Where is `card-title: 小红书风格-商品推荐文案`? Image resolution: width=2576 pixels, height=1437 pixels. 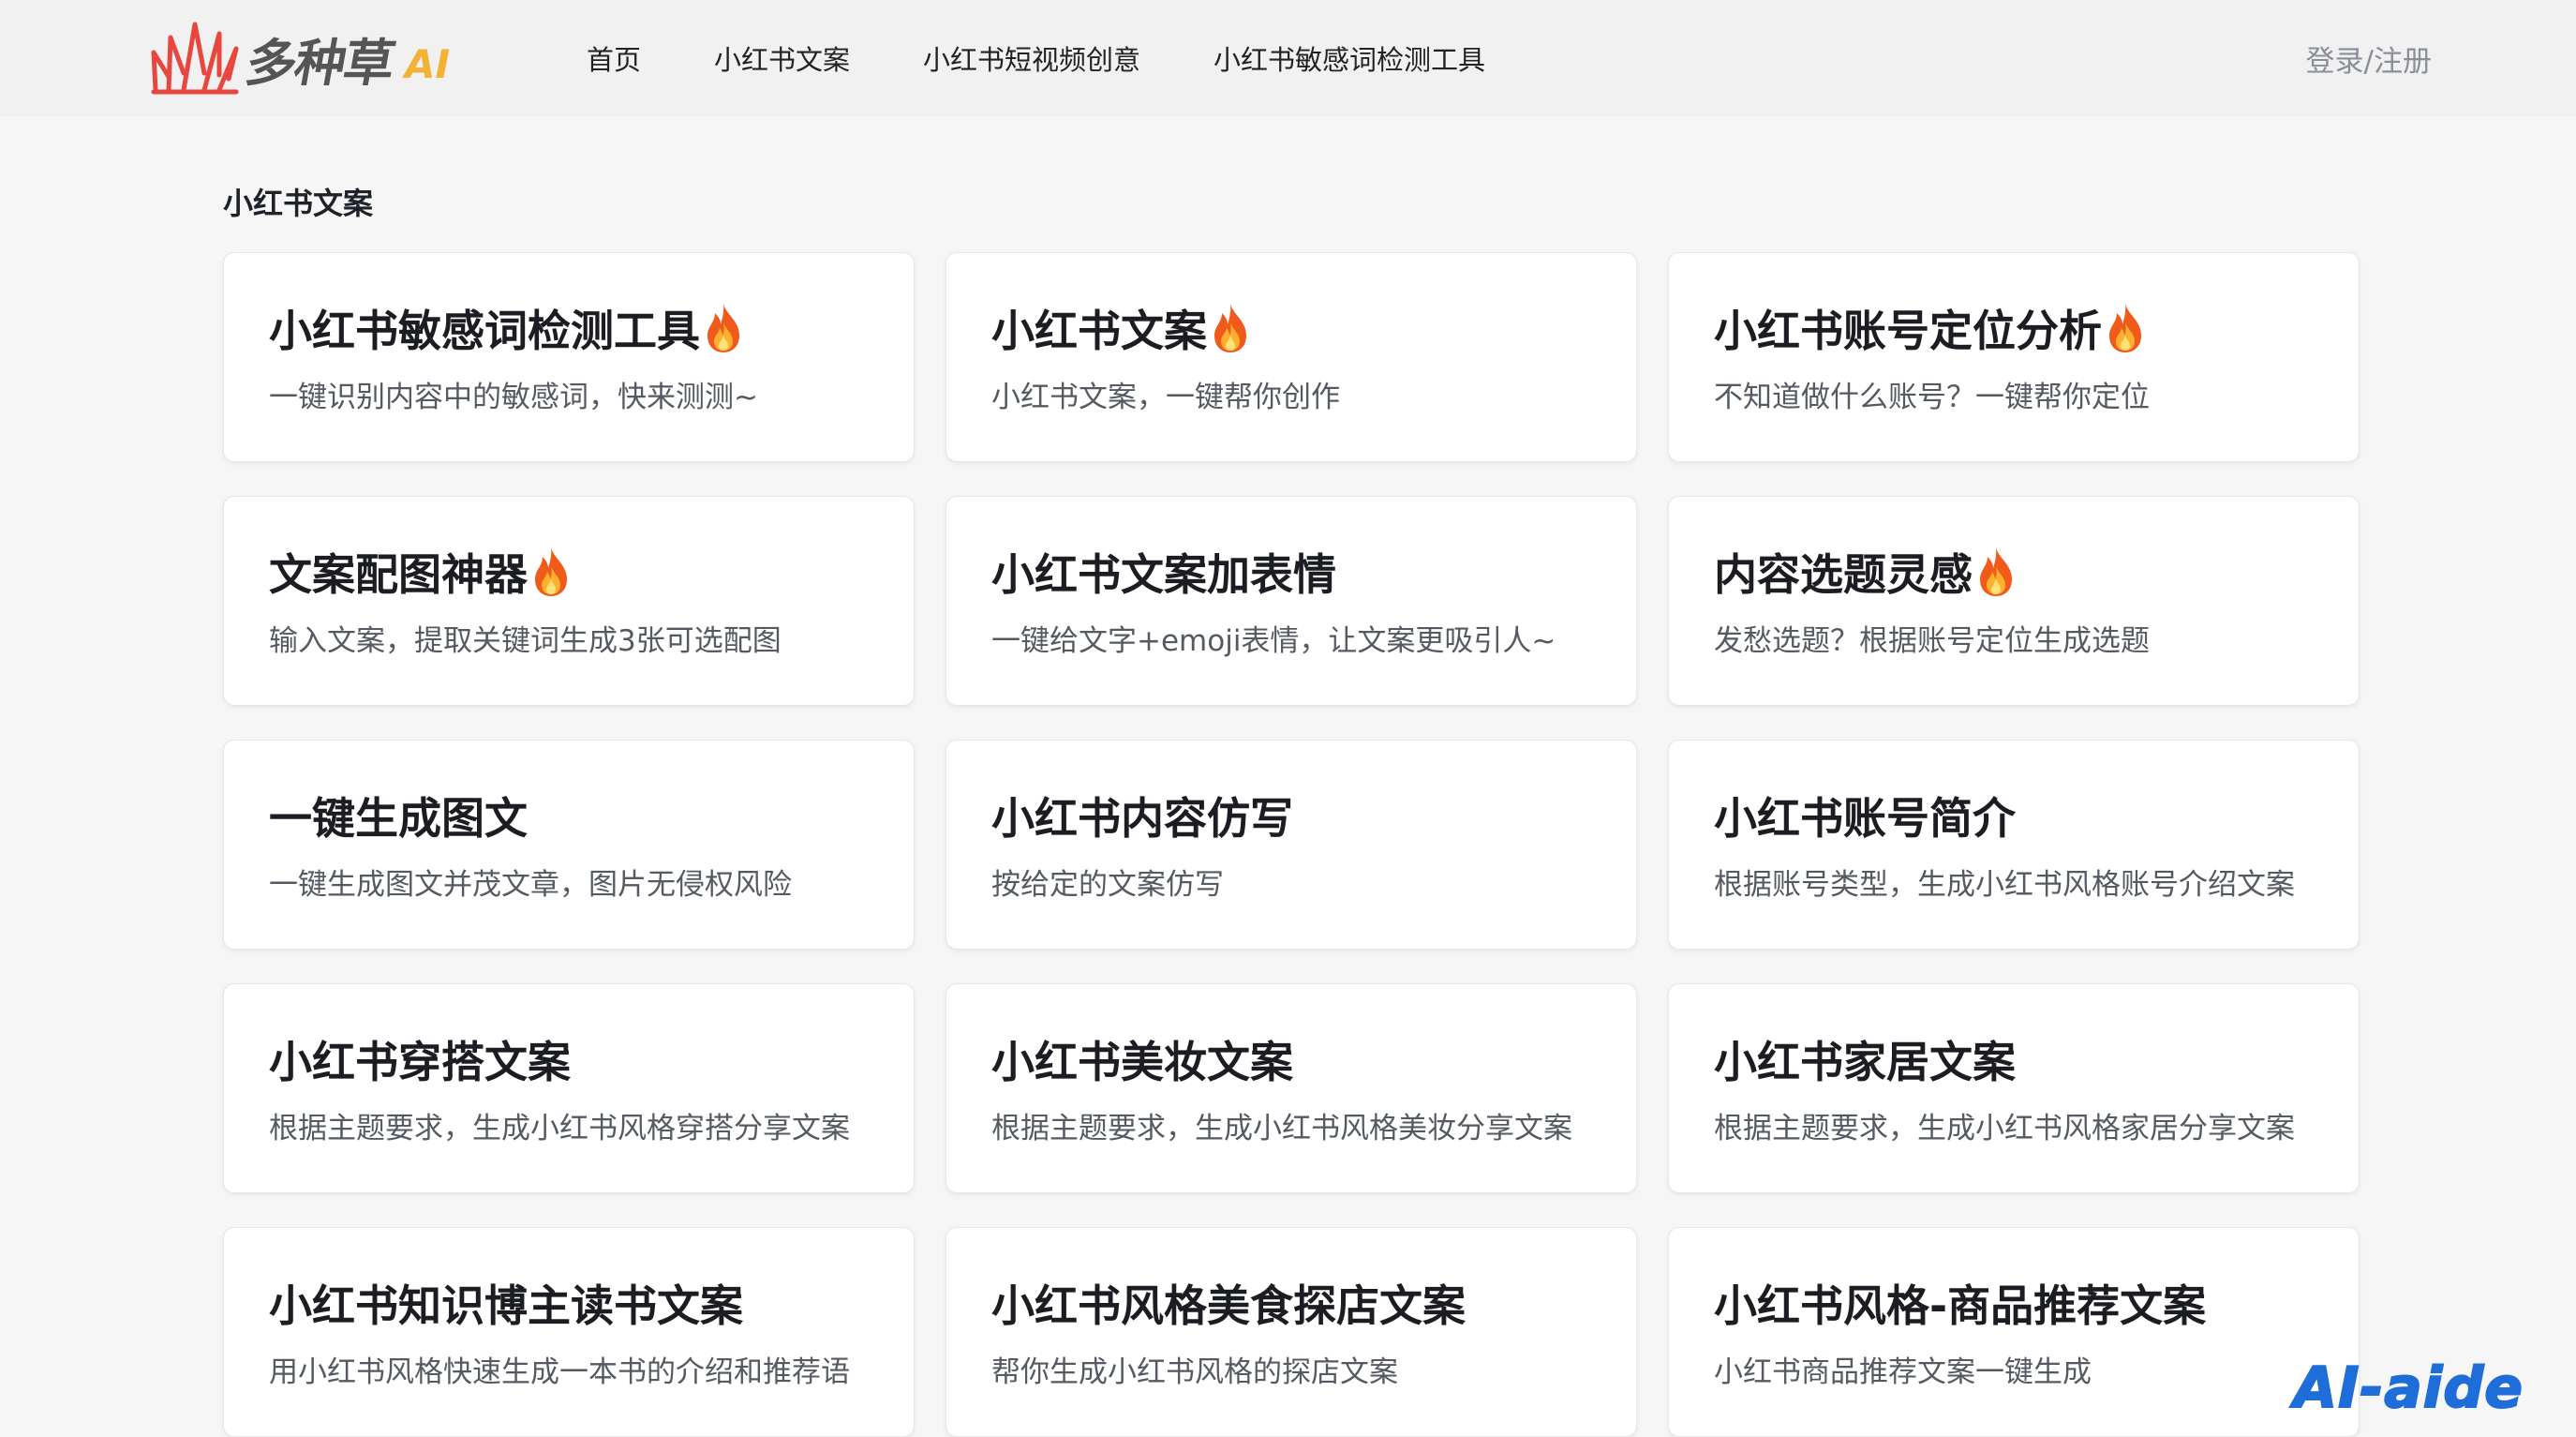 card-title: 小红书风格-商品推荐文案 is located at coordinates (2014, 1303).